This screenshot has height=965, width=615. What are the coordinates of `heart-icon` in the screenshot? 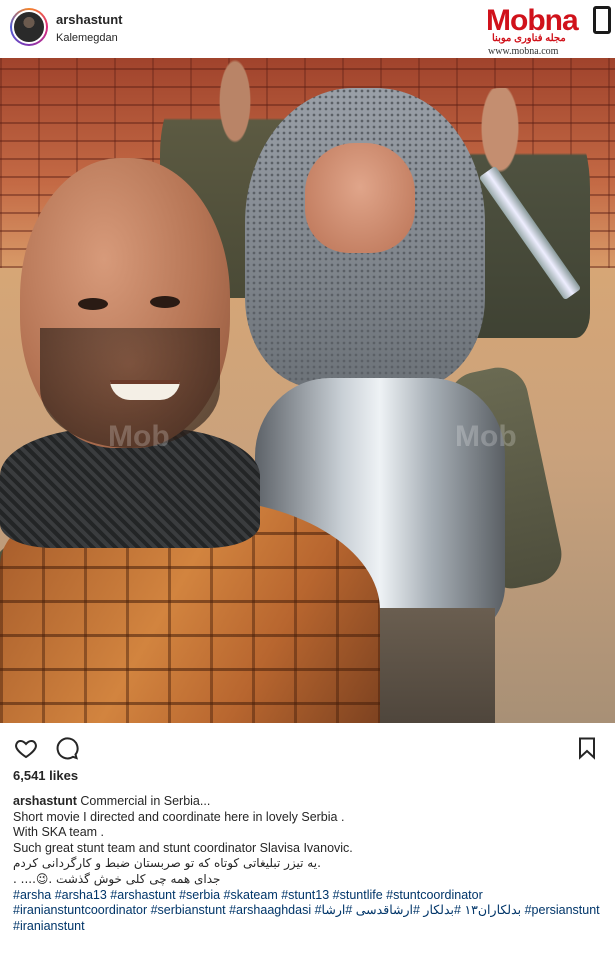 It's located at (26, 748).